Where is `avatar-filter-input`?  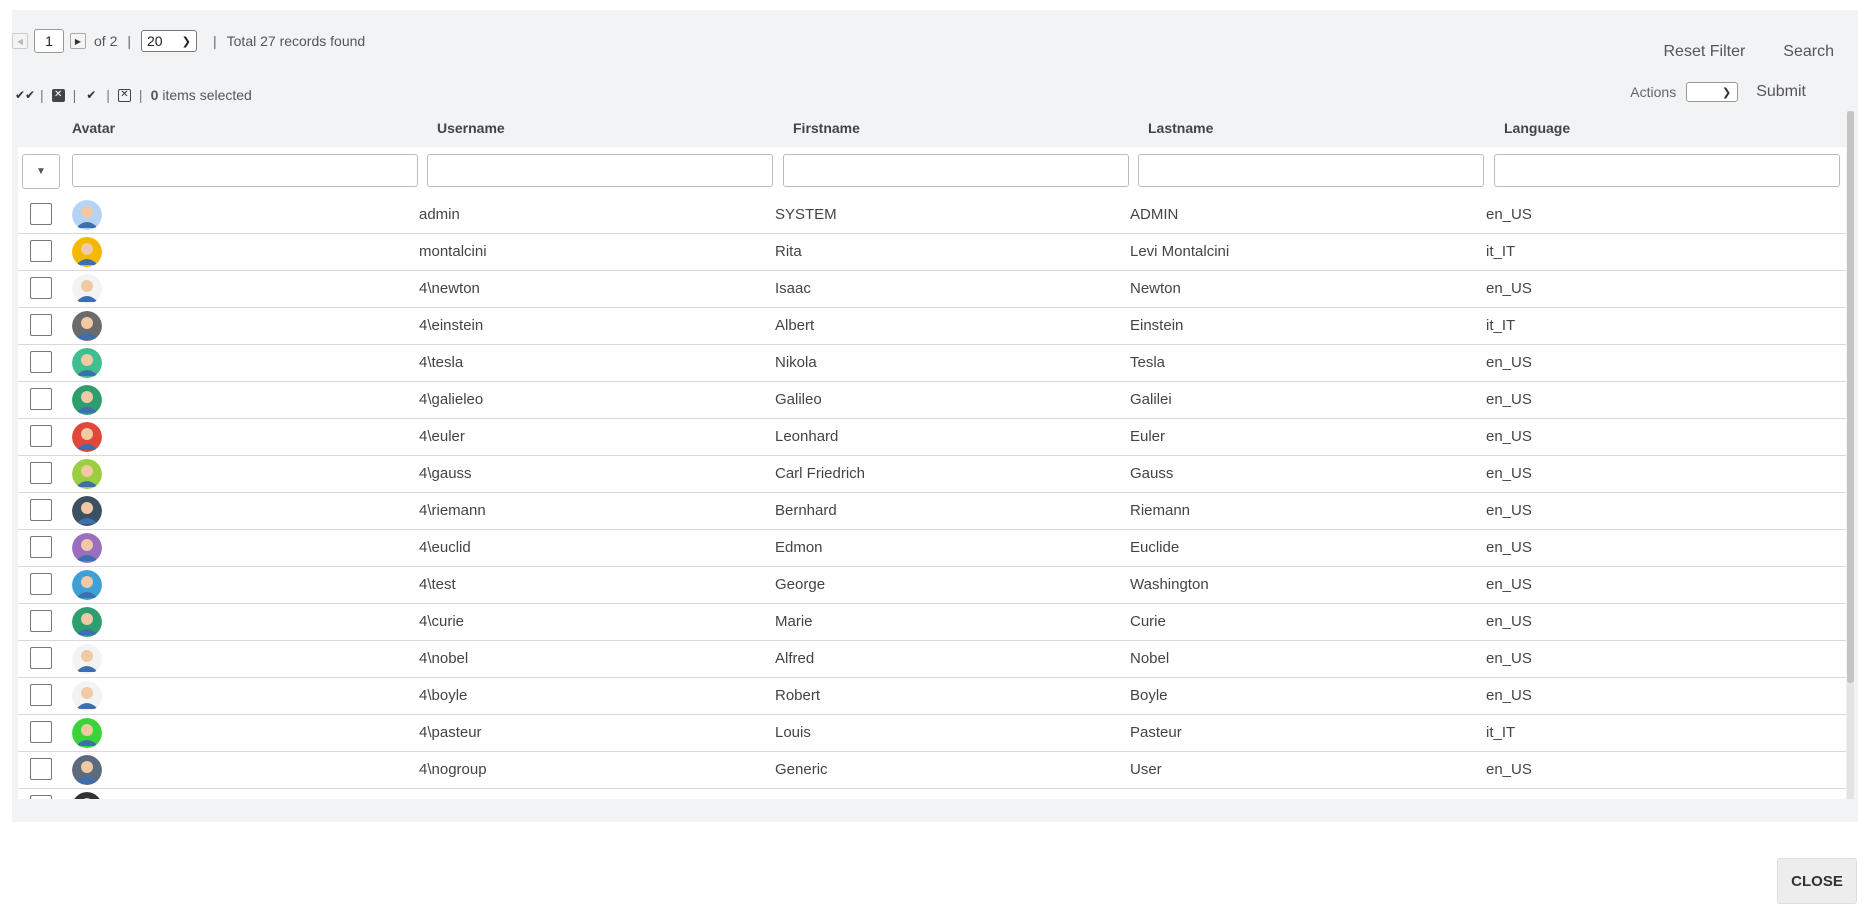 avatar-filter-input is located at coordinates (245, 170).